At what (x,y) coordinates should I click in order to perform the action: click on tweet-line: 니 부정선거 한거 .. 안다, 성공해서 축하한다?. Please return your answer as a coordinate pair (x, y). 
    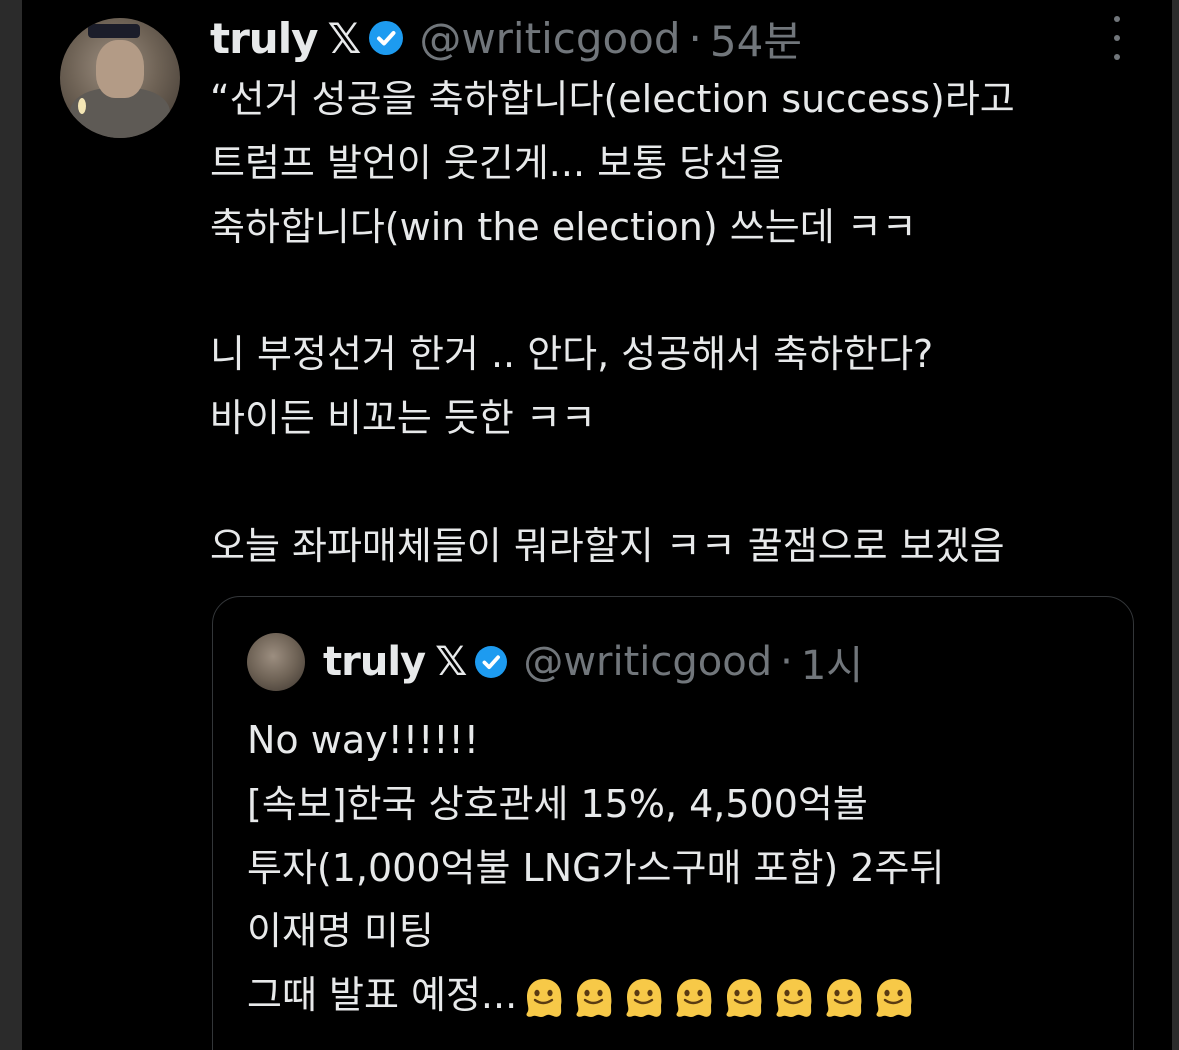
    Looking at the image, I should click on (572, 354).